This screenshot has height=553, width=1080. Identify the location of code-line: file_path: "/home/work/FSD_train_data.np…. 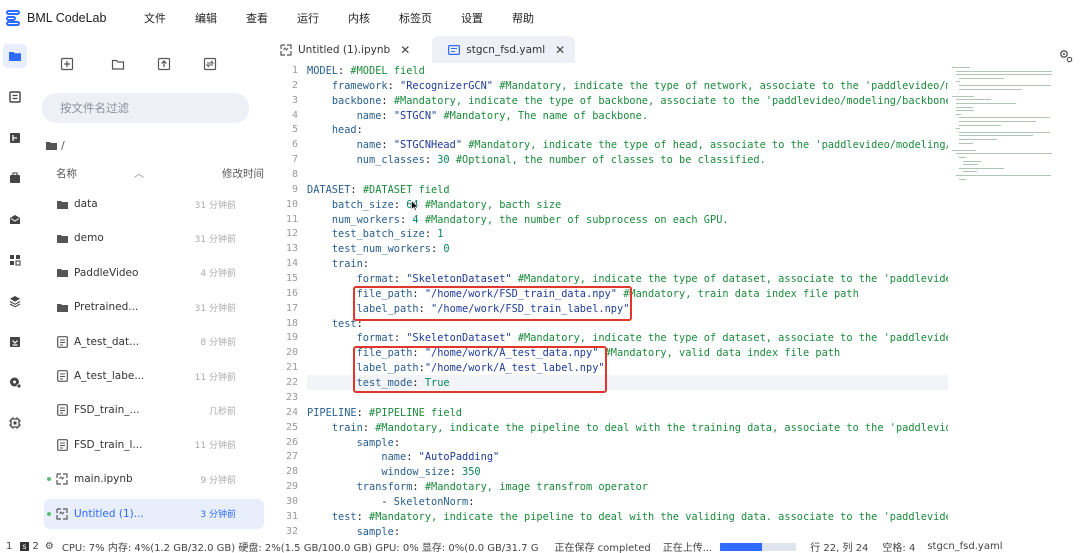
(583, 294).